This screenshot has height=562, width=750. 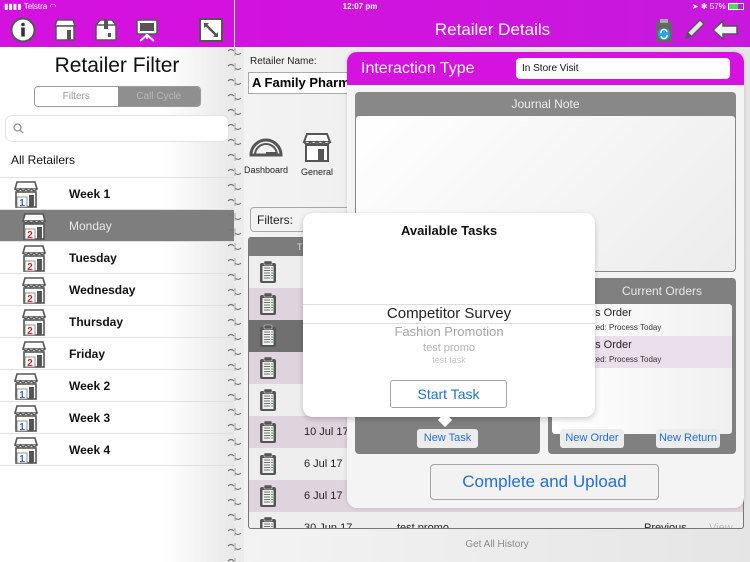 I want to click on general-button: General, so click(x=317, y=154).